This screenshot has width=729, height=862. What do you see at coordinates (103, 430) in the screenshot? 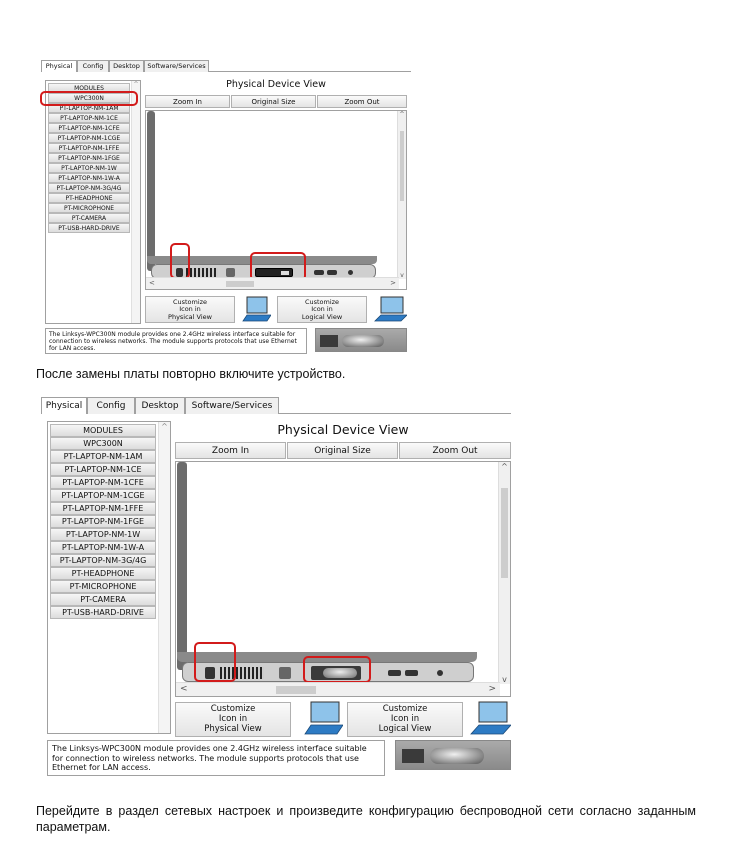
I see `module-item: MODULES` at bounding box center [103, 430].